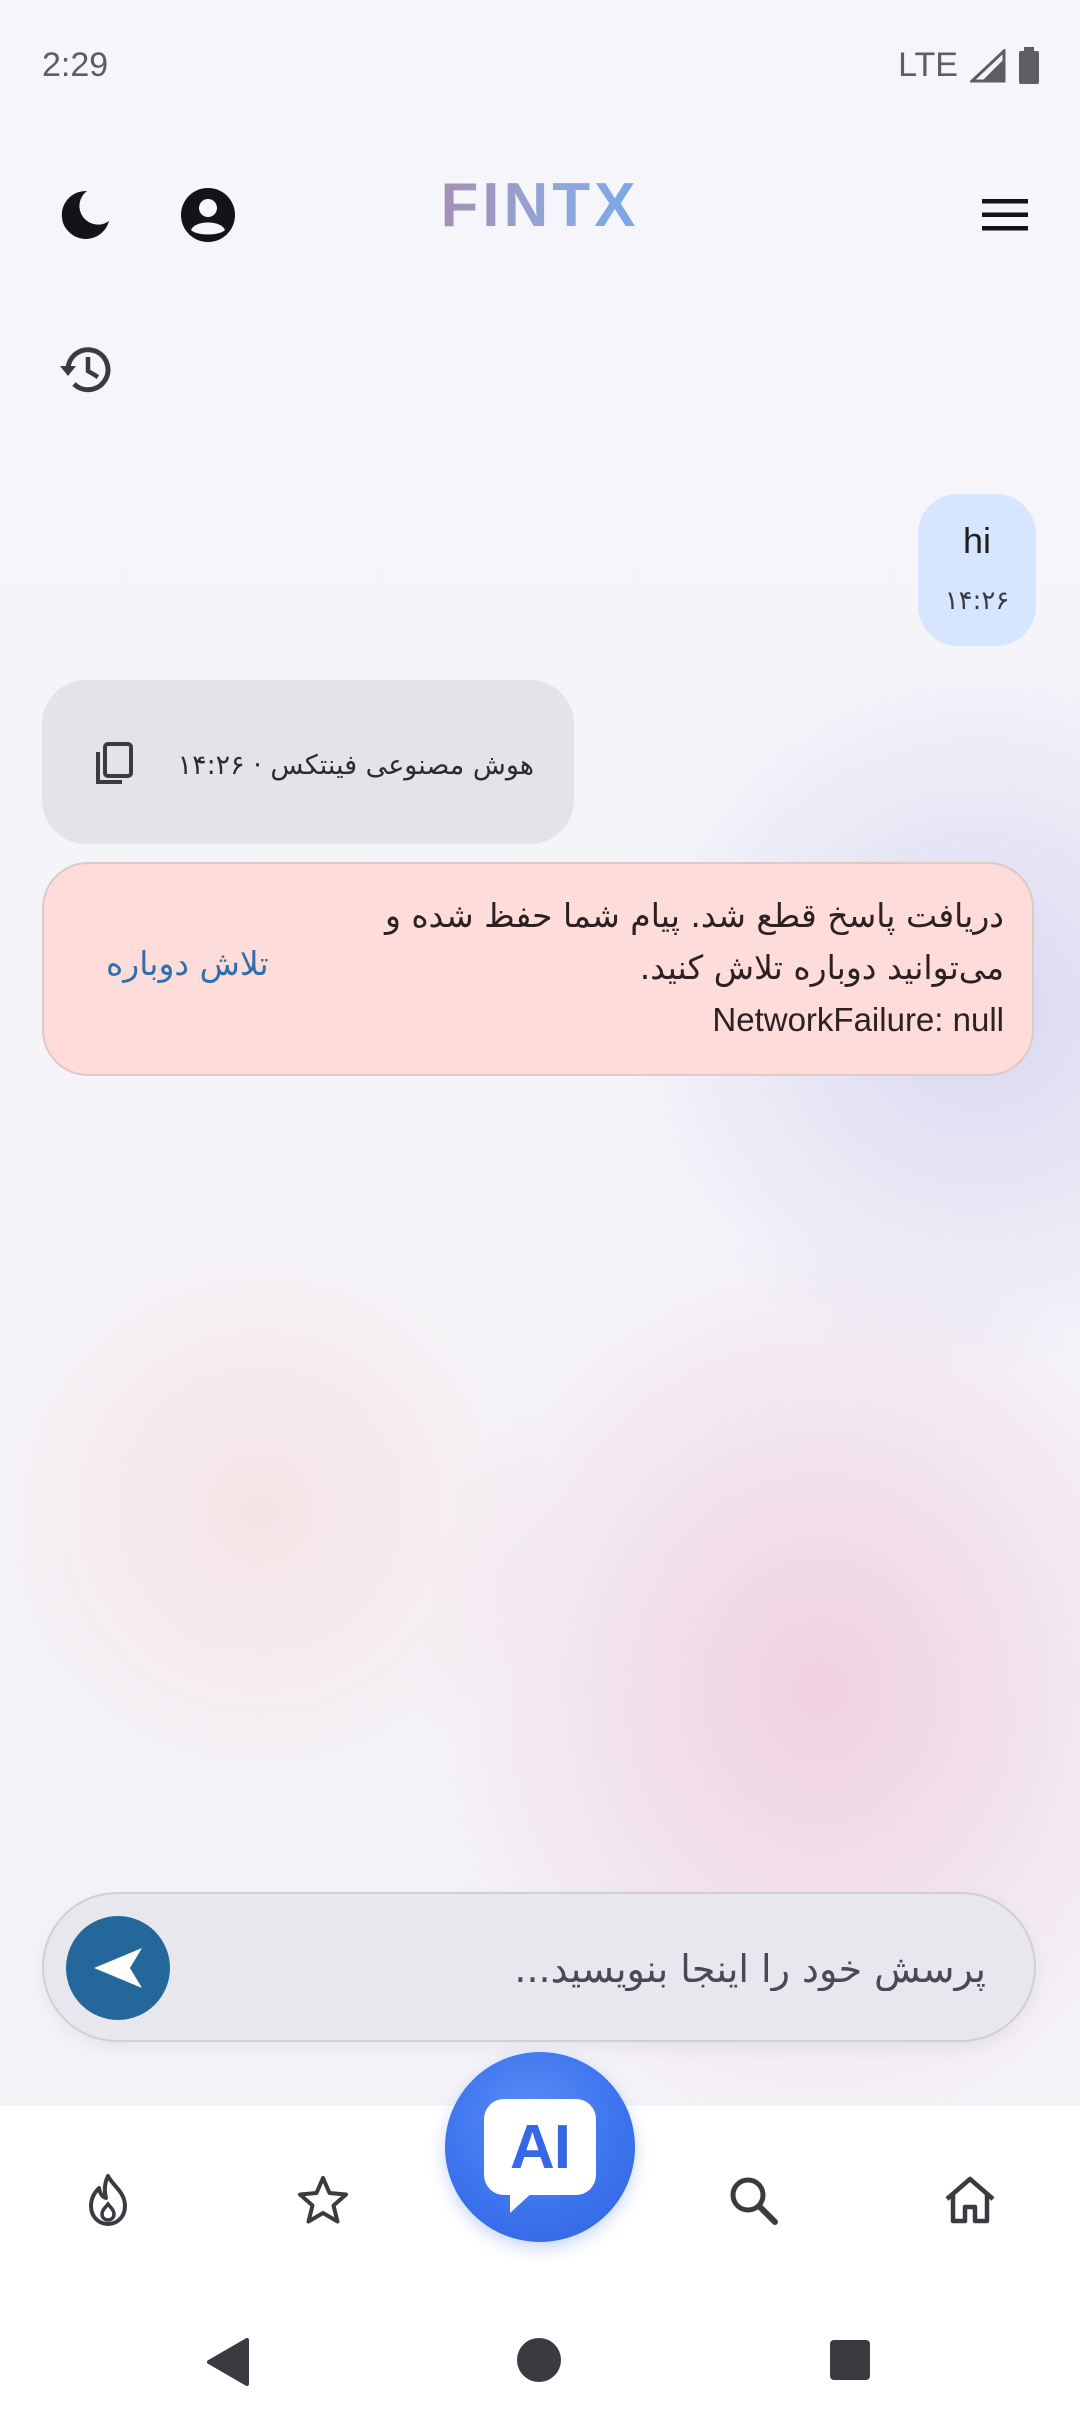 The width and height of the screenshot is (1080, 2424). I want to click on status-time: 2:29, so click(75, 65).